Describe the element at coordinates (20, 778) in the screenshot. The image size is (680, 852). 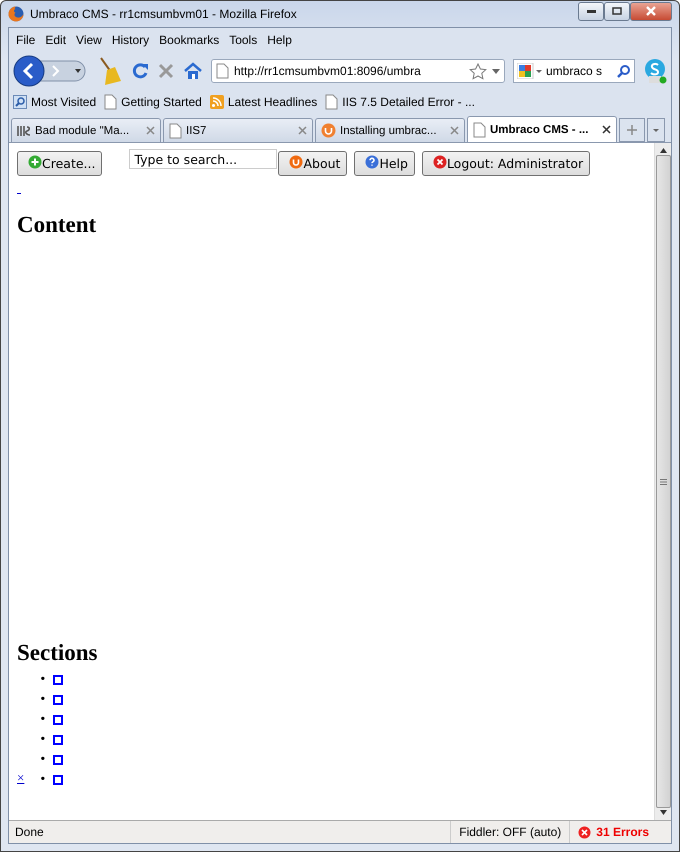
I see `close-link: ×` at that location.